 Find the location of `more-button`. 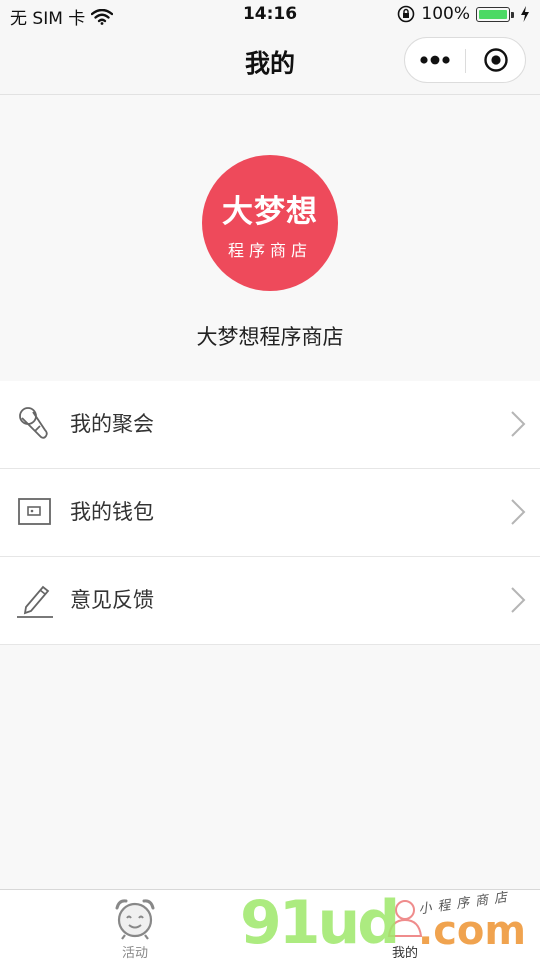

more-button is located at coordinates (435, 60).